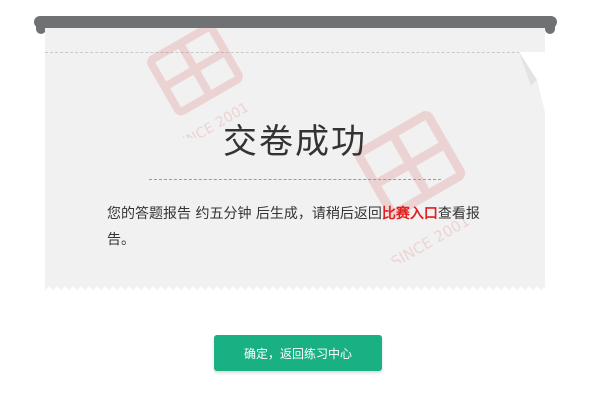  I want to click on receipt-slot-bar, so click(295, 25).